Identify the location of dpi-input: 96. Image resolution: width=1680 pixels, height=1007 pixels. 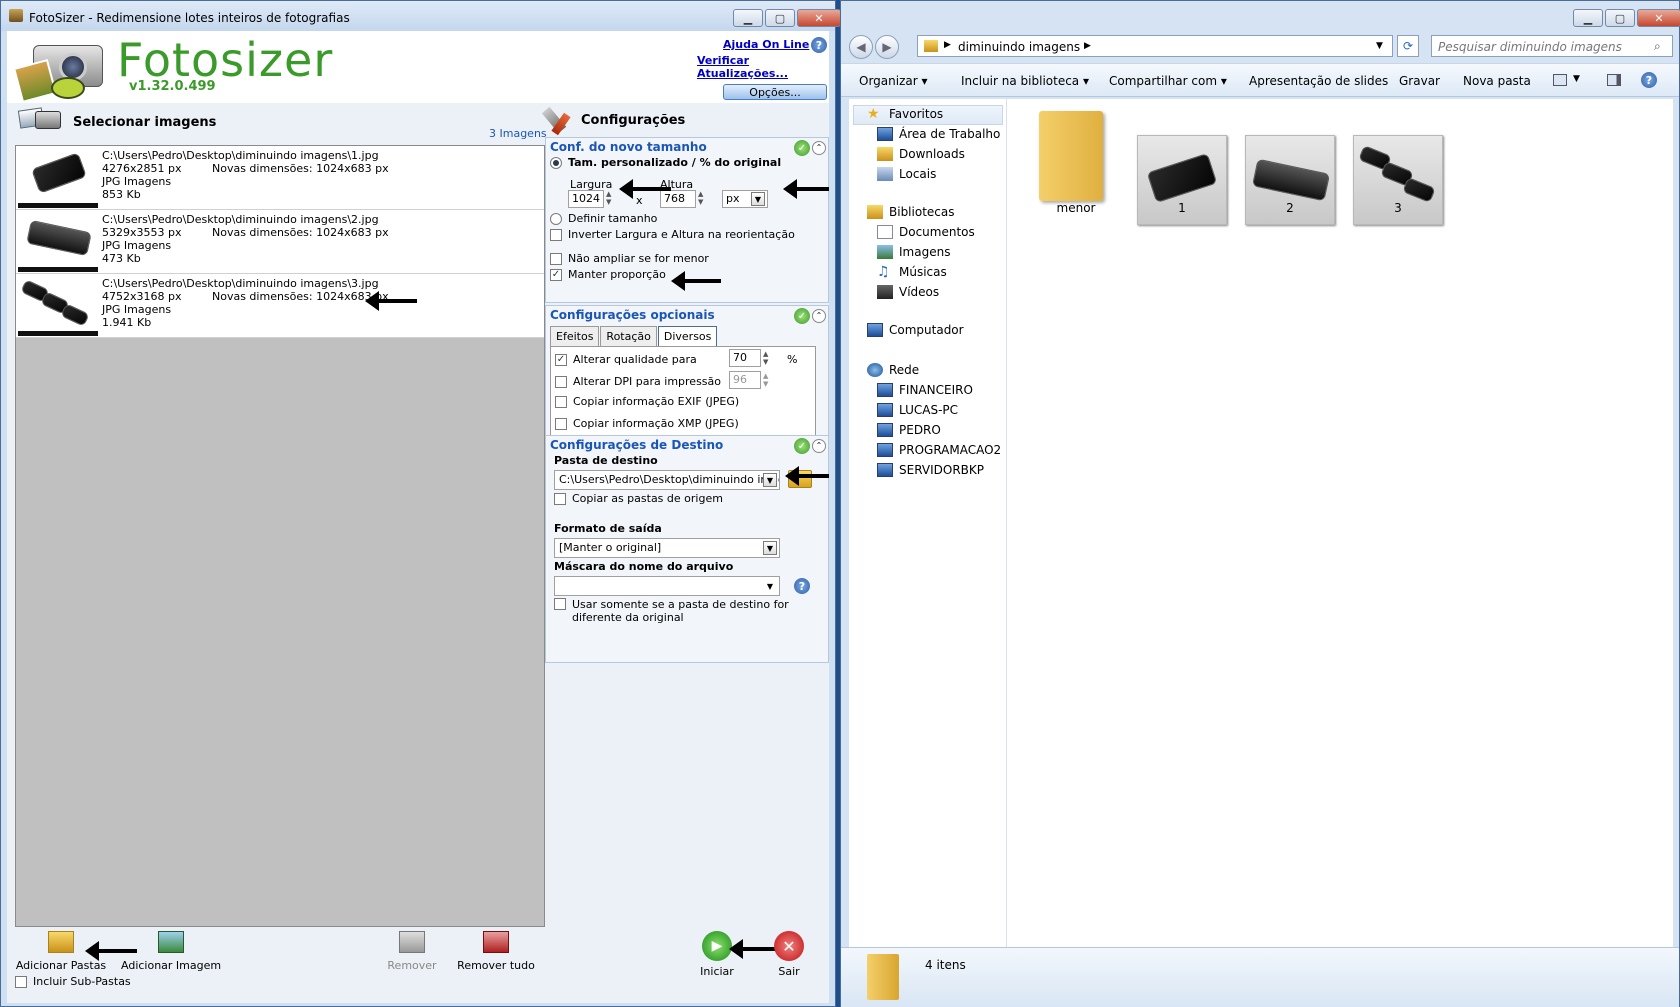
(745, 380).